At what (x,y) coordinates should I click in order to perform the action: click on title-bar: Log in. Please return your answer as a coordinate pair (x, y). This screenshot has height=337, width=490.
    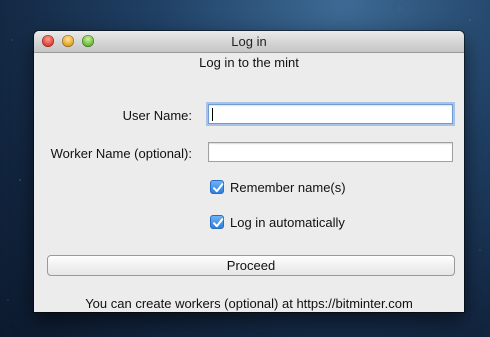
    Looking at the image, I should click on (249, 42).